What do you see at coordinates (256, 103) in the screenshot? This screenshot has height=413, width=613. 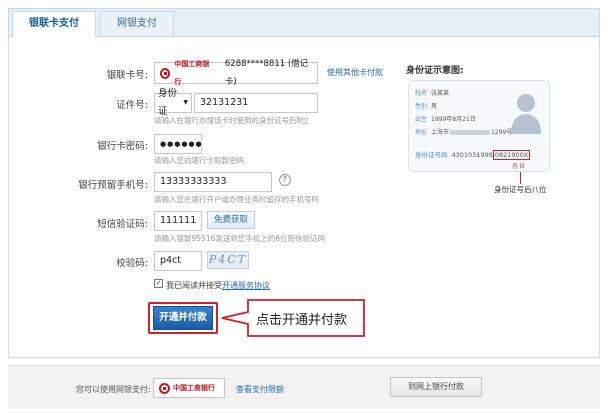 I see `id-number-input: 32131231` at bounding box center [256, 103].